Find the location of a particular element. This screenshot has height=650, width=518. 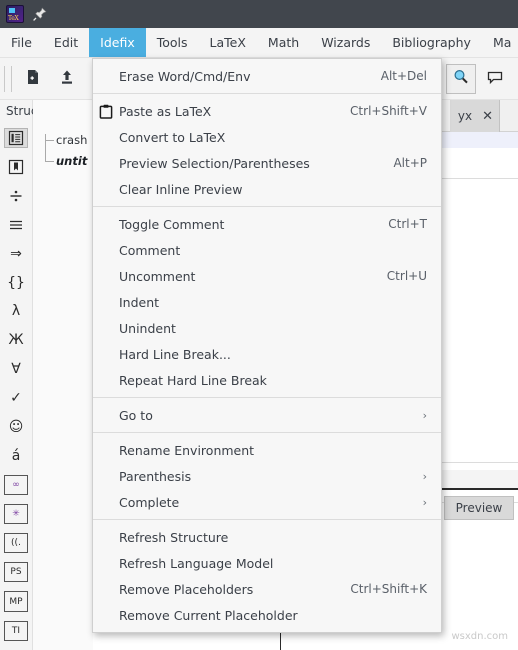

menu-wizards: Wizards is located at coordinates (345, 42).